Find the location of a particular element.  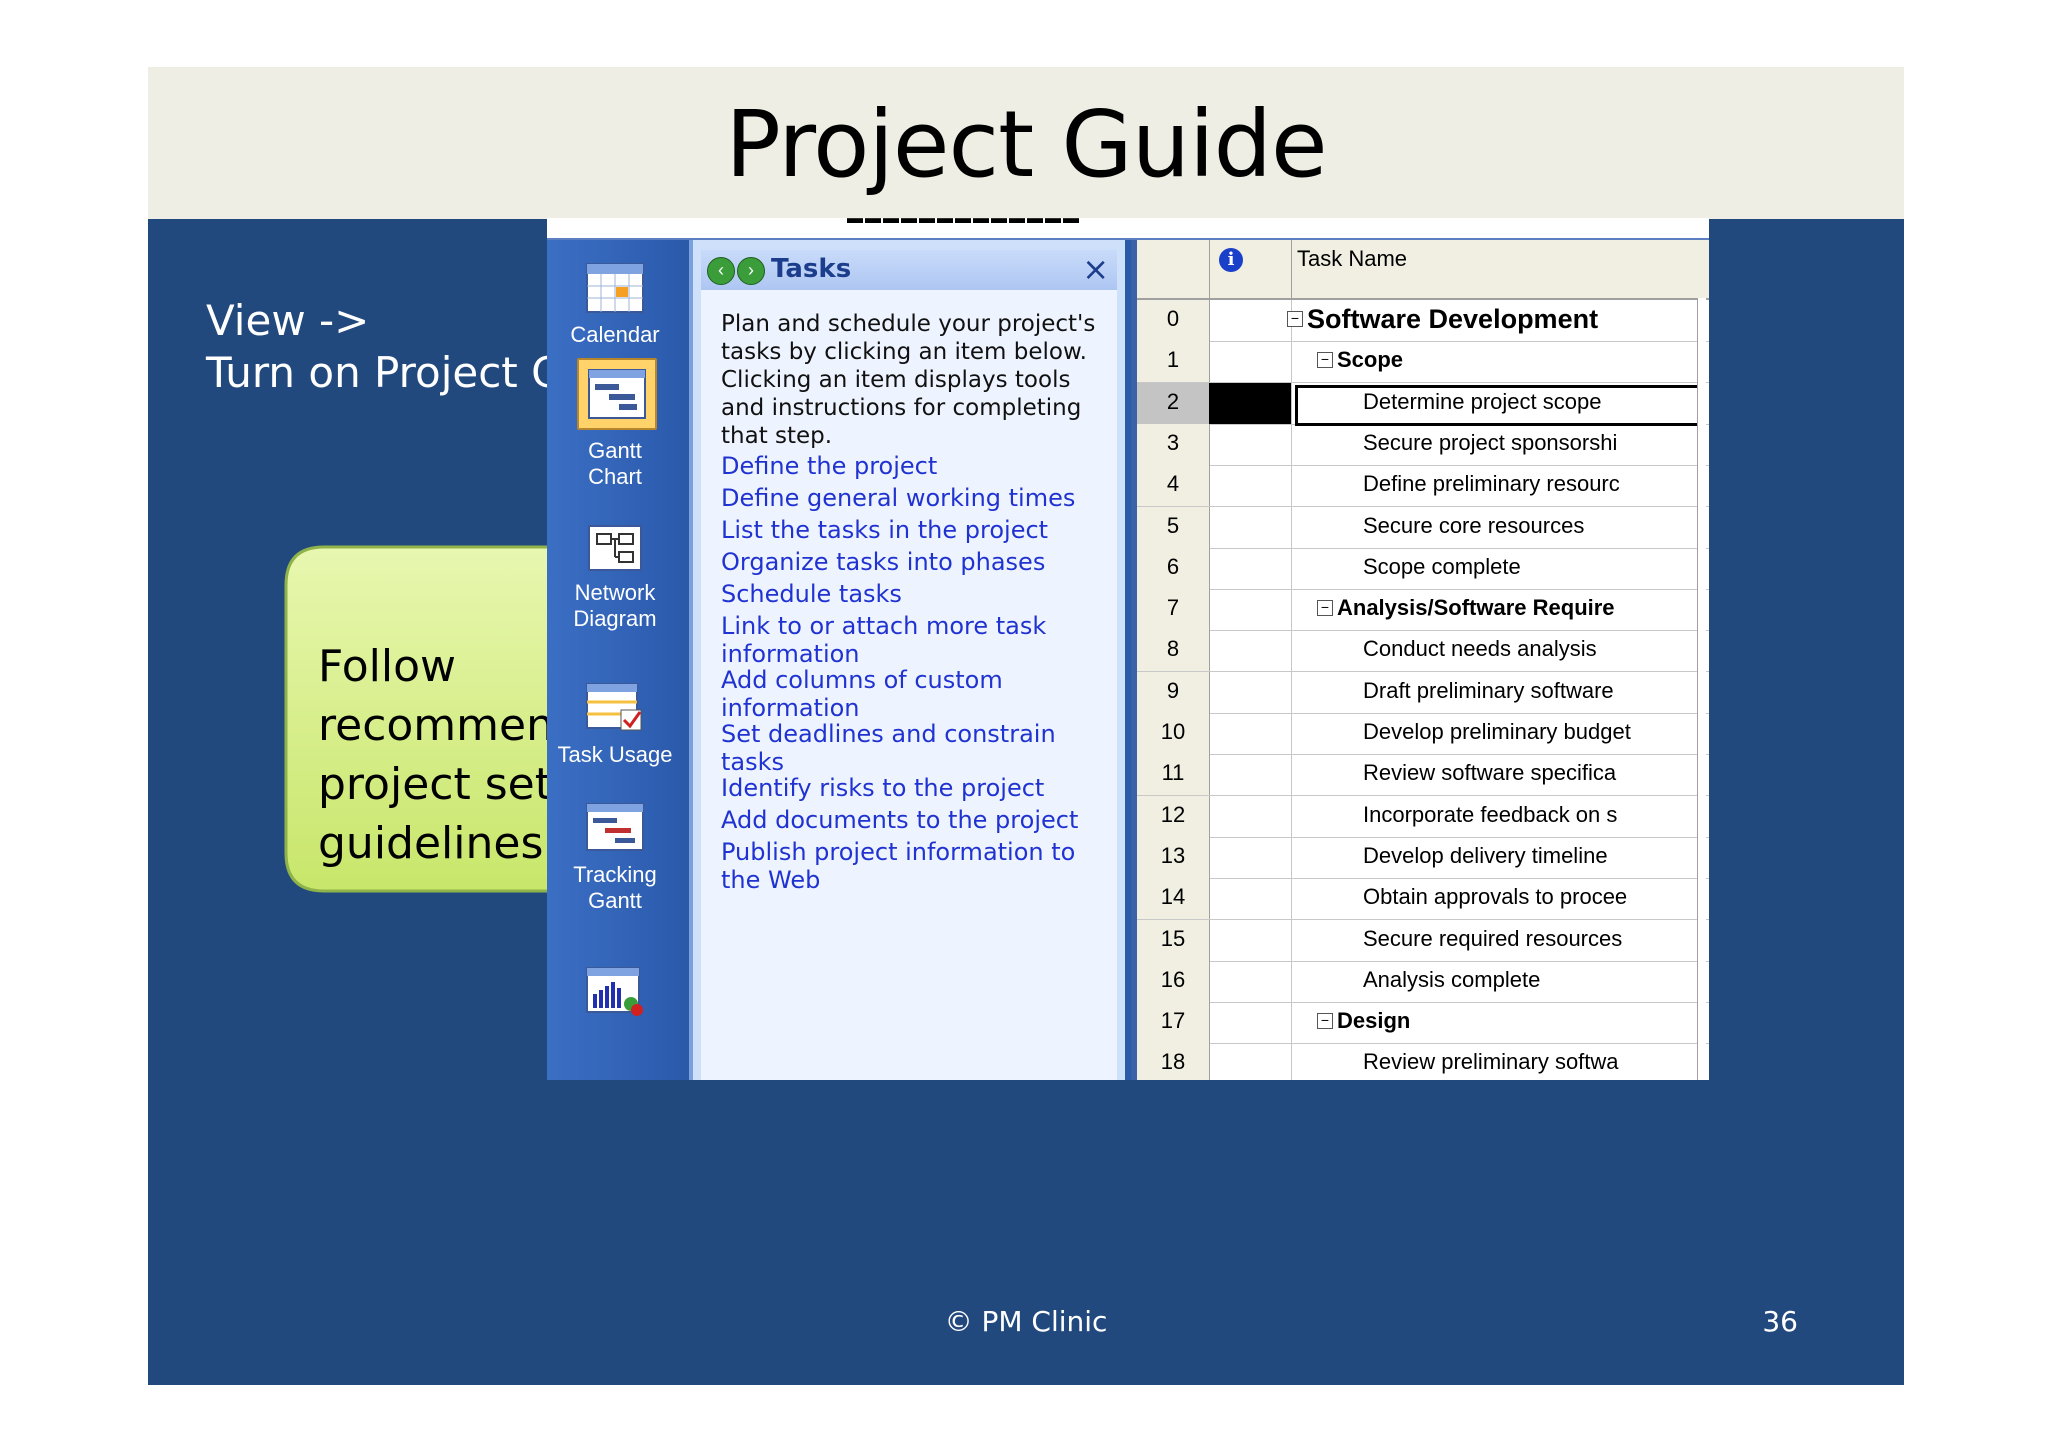

row-number: 8 is located at coordinates (1173, 651).